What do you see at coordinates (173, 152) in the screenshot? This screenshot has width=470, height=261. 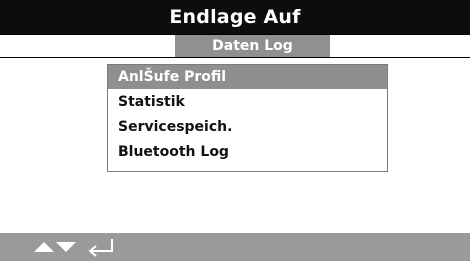 I see `menu-item-label: Bluetooth Log` at bounding box center [173, 152].